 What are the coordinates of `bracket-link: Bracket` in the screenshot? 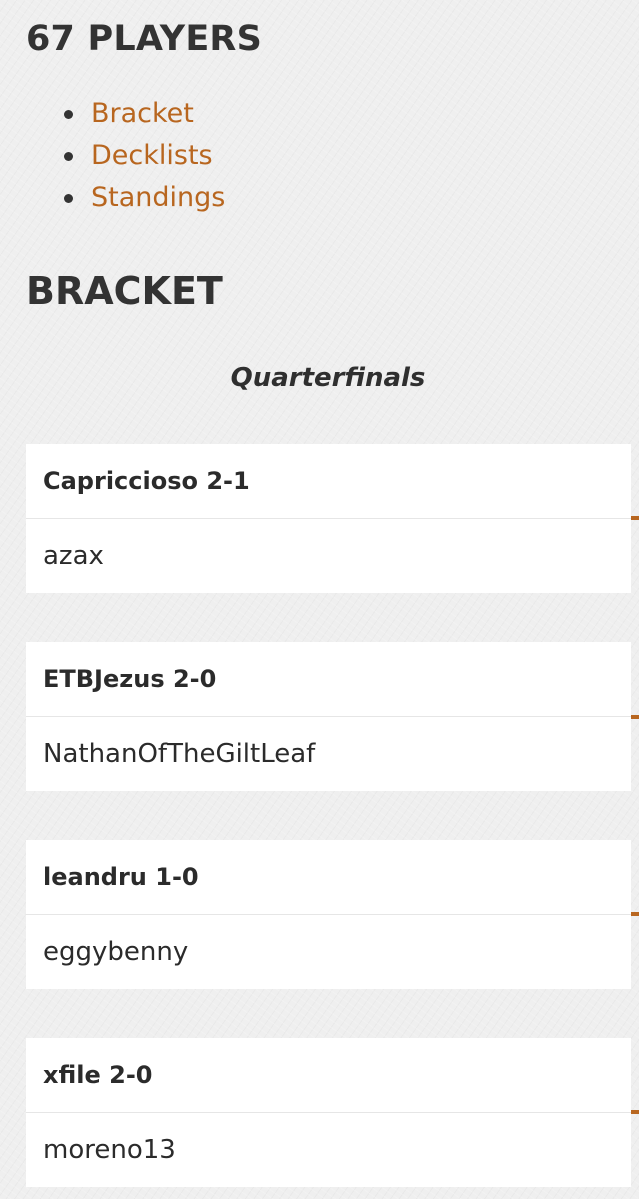 It's located at (142, 113).